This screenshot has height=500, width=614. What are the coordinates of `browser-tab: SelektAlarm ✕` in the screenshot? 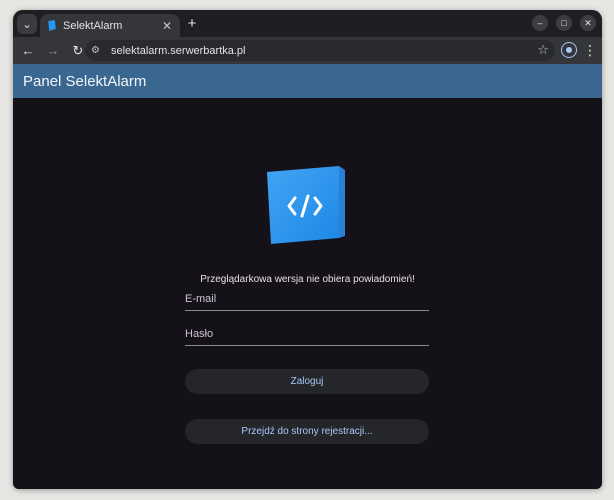 It's located at (110, 25).